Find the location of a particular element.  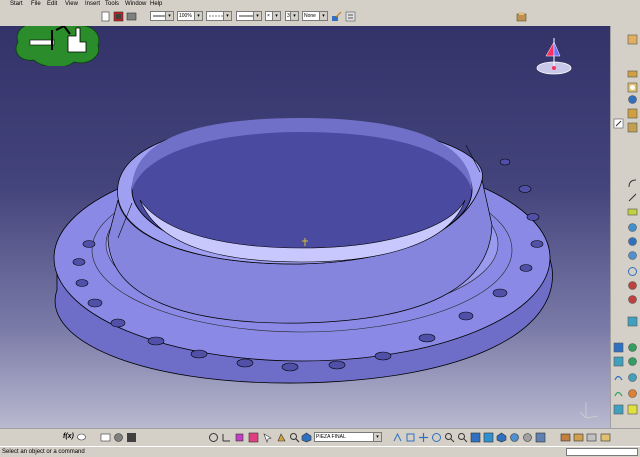

line-type-combo: ▾ is located at coordinates (219, 16).